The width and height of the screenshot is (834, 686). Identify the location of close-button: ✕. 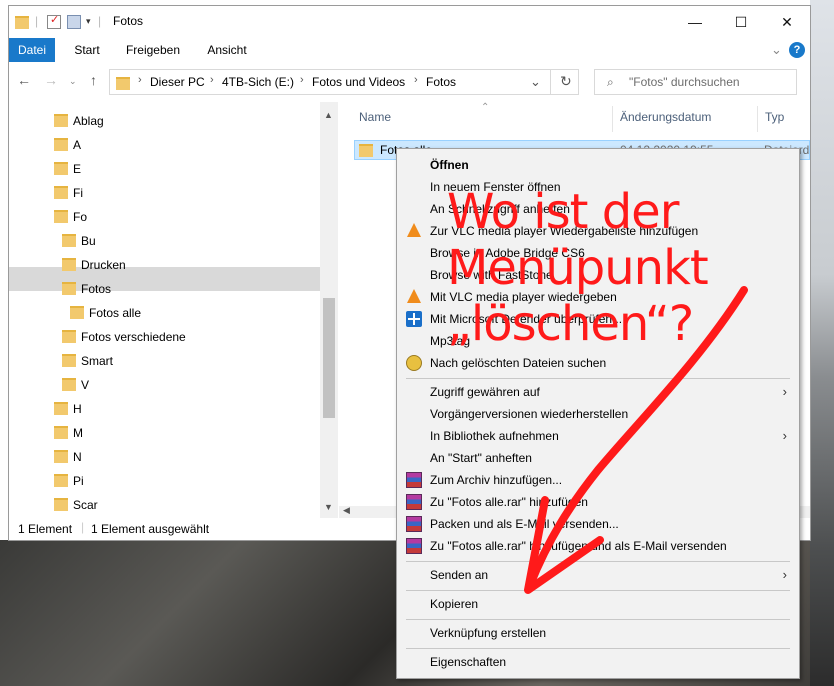
(787, 22).